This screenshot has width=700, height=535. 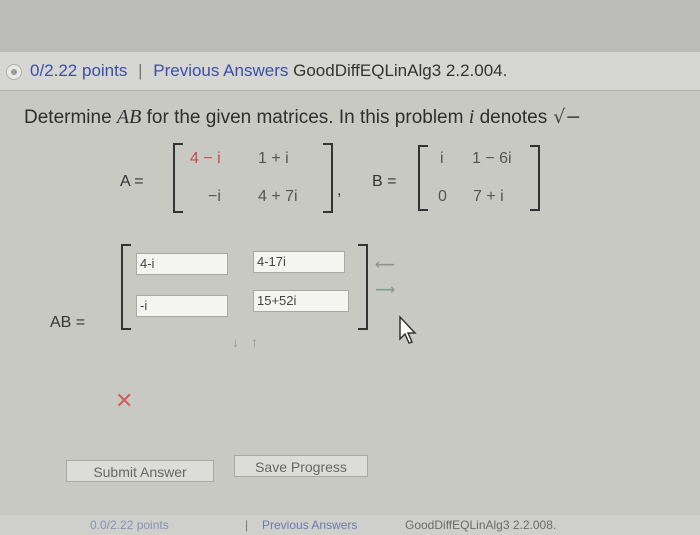 I want to click on problem-var-ab: AB, so click(x=129, y=117).